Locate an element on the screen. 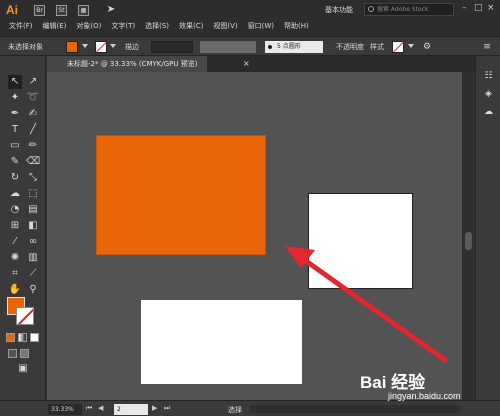 This screenshot has height=416, width=500. scale-tool-icon: ⤡ is located at coordinates (33, 178).